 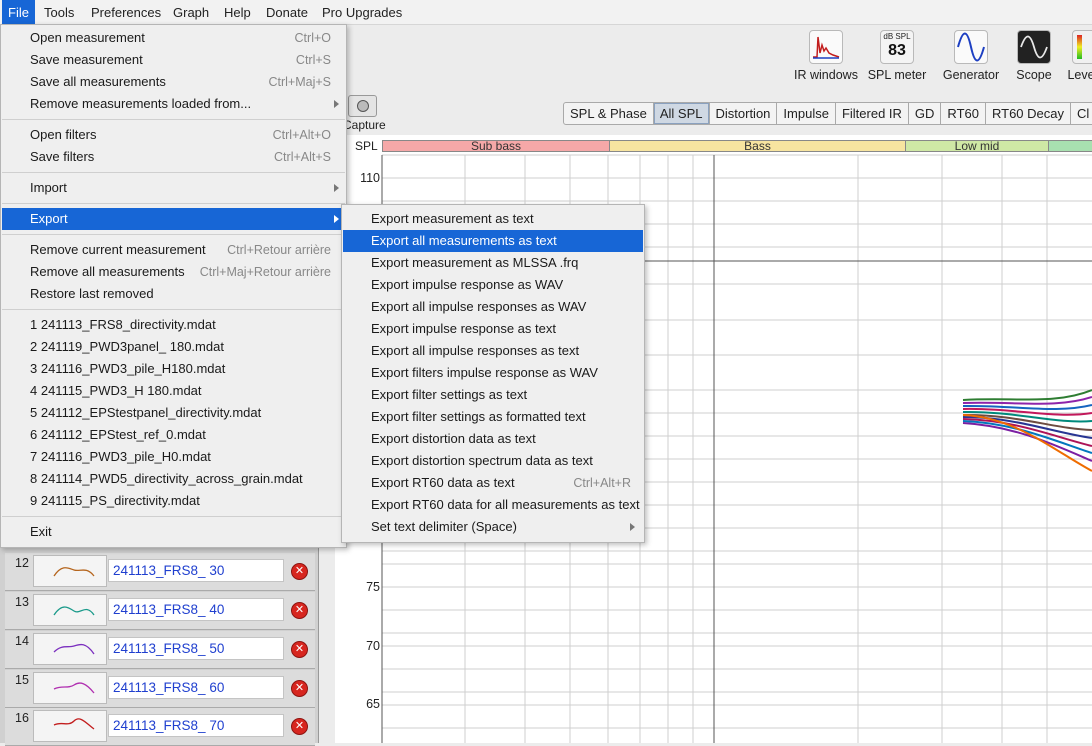 I want to click on recent-file-label: 6 241112_EPStest_ref_0.mdat, so click(x=118, y=434).